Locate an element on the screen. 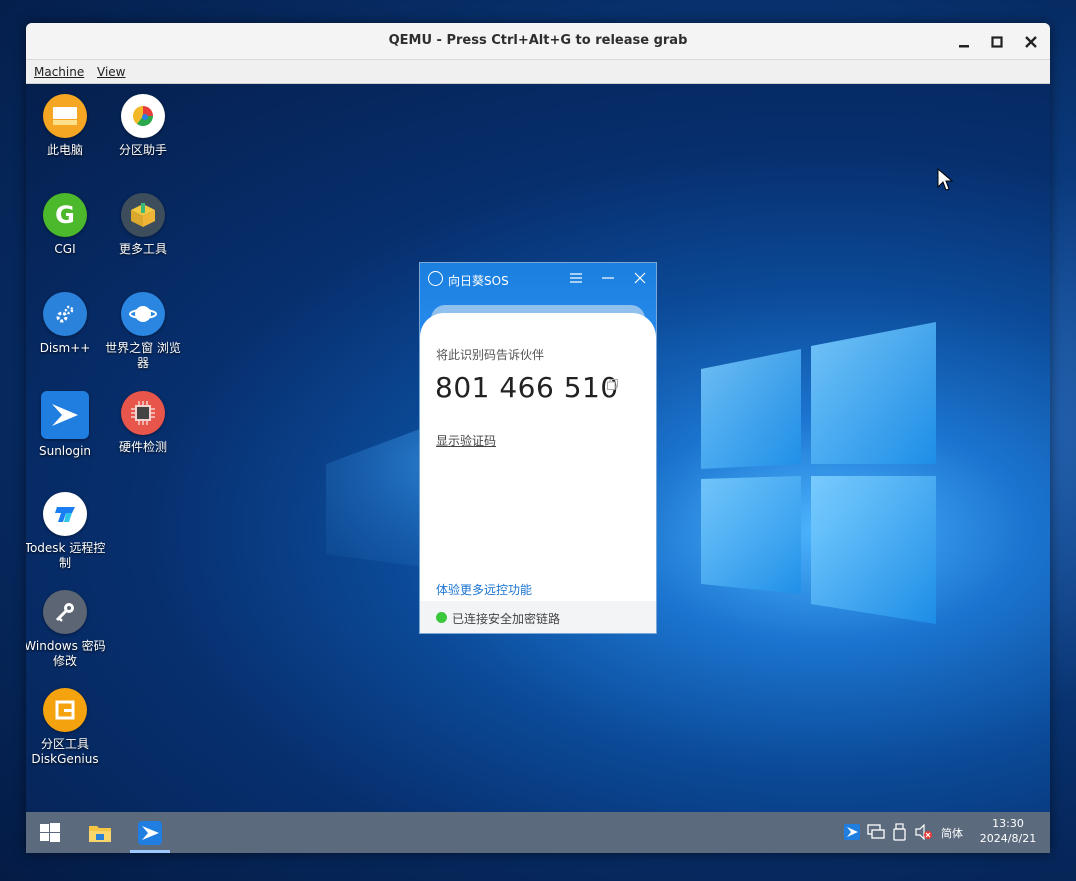  key-icon is located at coordinates (65, 612).